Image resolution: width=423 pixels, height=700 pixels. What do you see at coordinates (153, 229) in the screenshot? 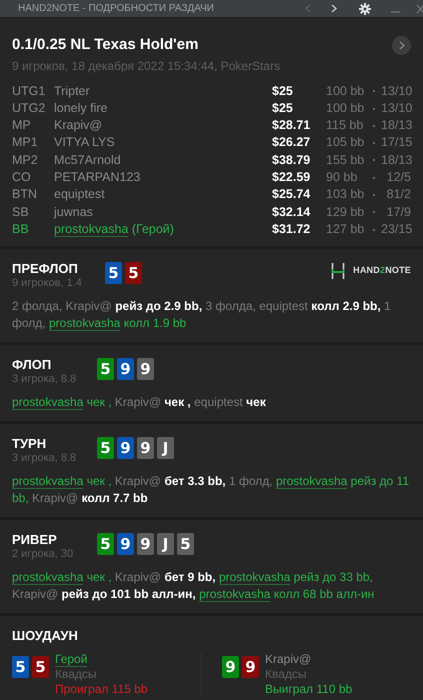
I see `hero-label: (Герой)` at bounding box center [153, 229].